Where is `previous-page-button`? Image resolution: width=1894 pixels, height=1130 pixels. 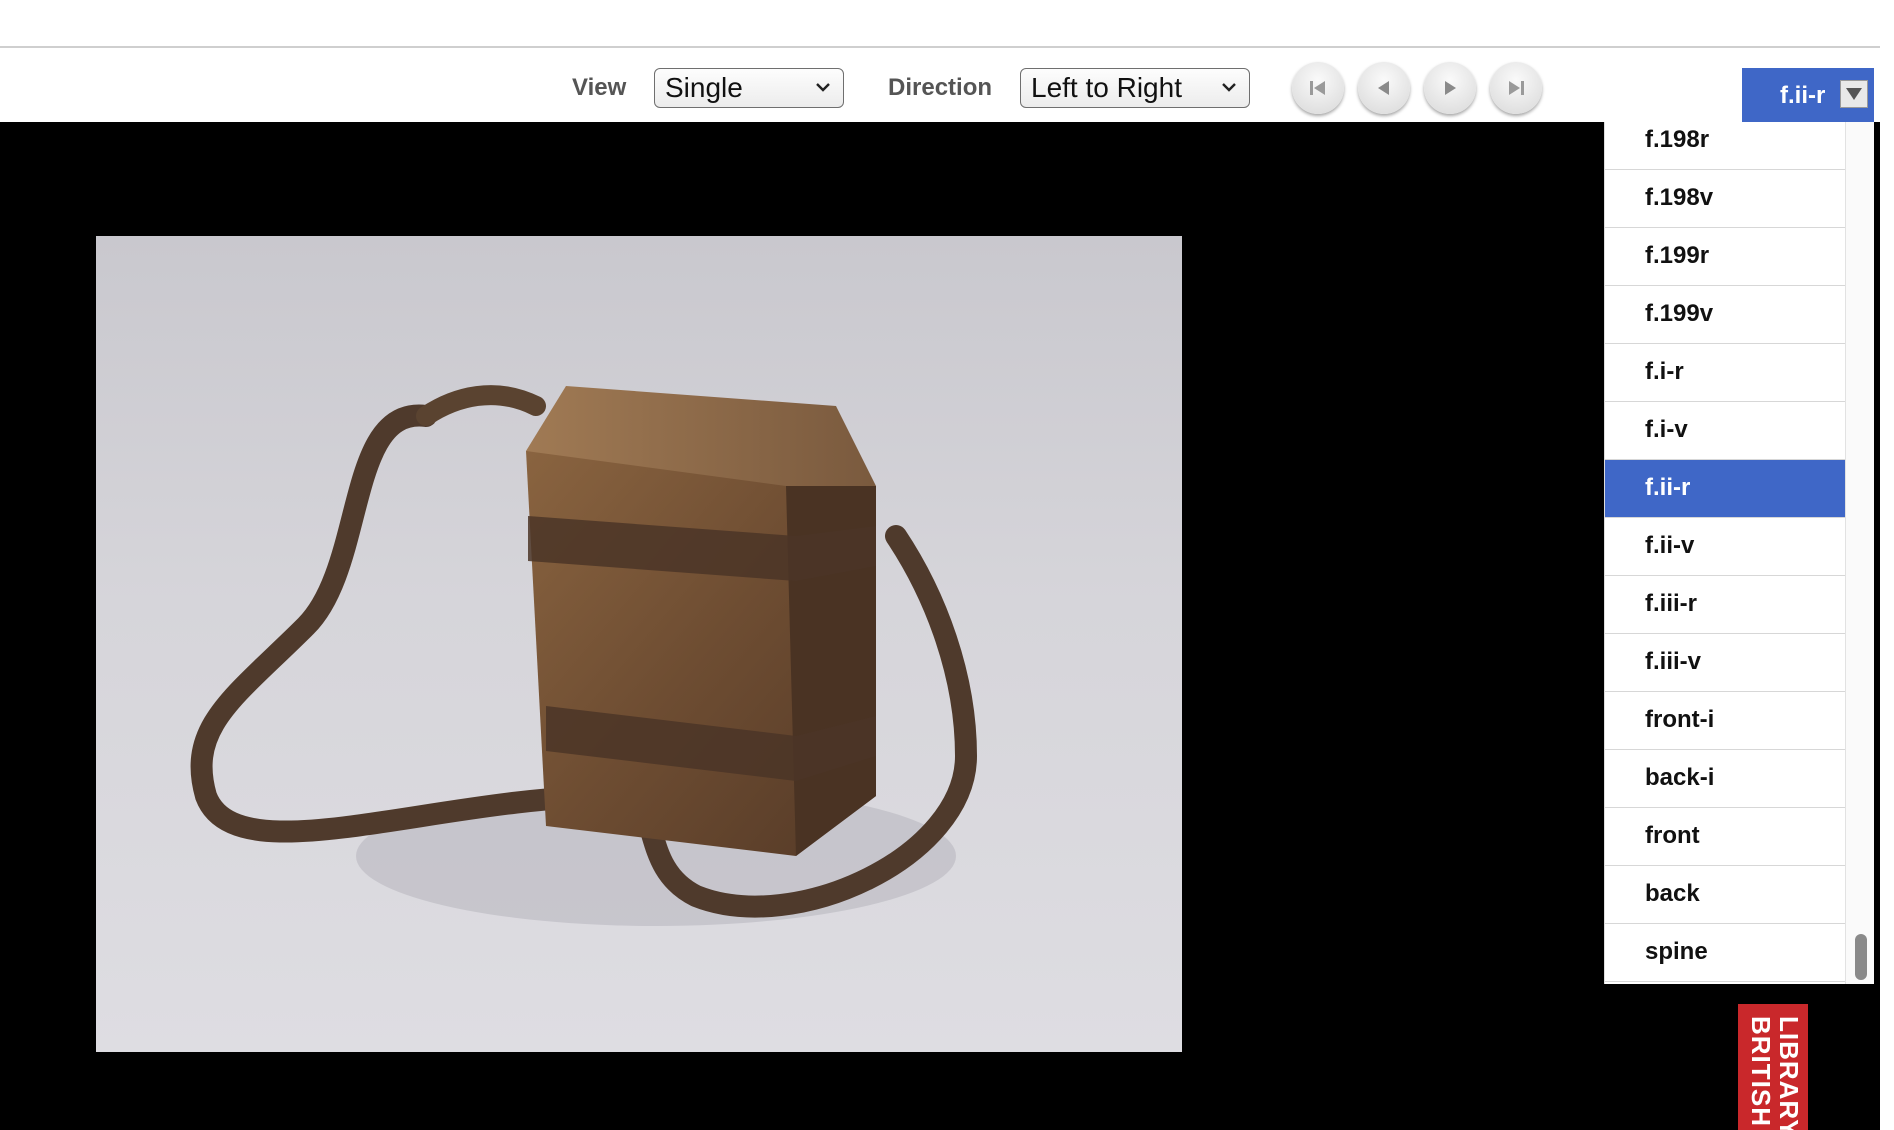 previous-page-button is located at coordinates (1384, 88).